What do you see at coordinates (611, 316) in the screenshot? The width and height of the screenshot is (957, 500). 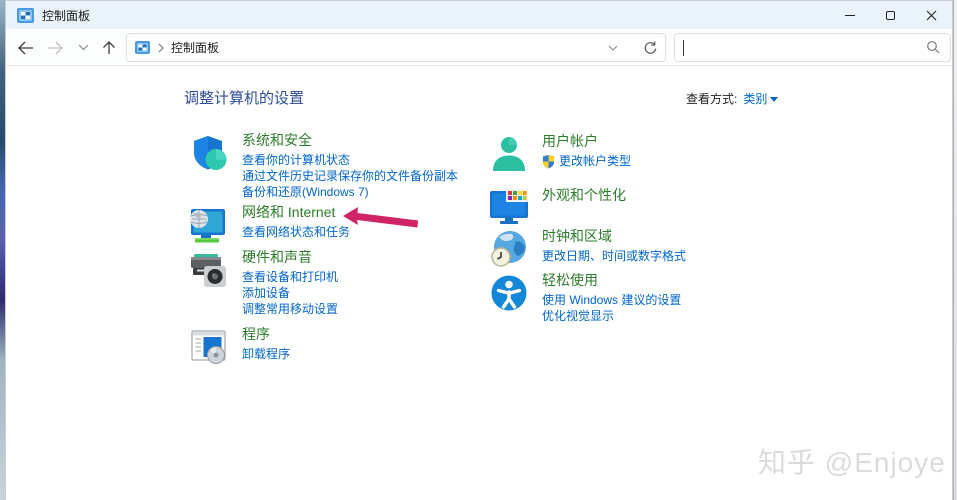 I see `link-optimize-visual-display: 优化视觉显示` at bounding box center [611, 316].